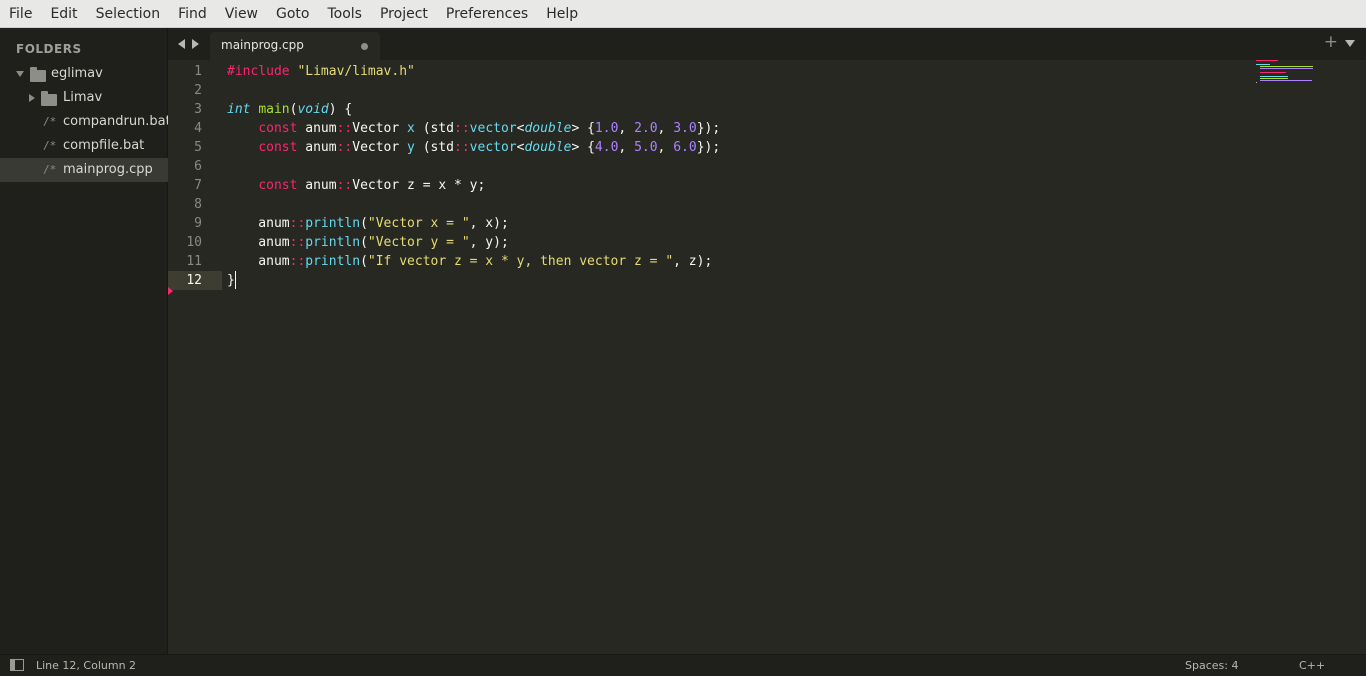 This screenshot has width=1366, height=676. Describe the element at coordinates (364, 46) in the screenshot. I see `unsaved-dot-icon` at that location.